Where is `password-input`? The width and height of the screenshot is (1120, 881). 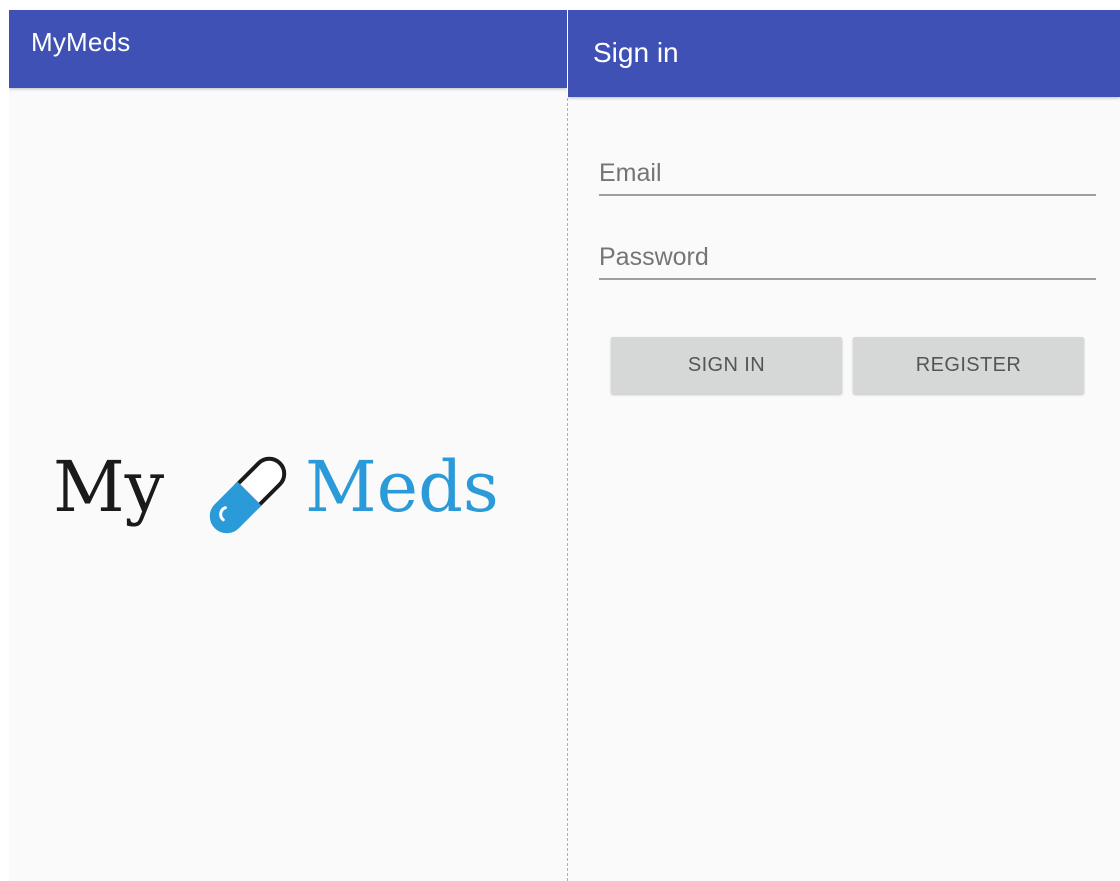
password-input is located at coordinates (847, 257).